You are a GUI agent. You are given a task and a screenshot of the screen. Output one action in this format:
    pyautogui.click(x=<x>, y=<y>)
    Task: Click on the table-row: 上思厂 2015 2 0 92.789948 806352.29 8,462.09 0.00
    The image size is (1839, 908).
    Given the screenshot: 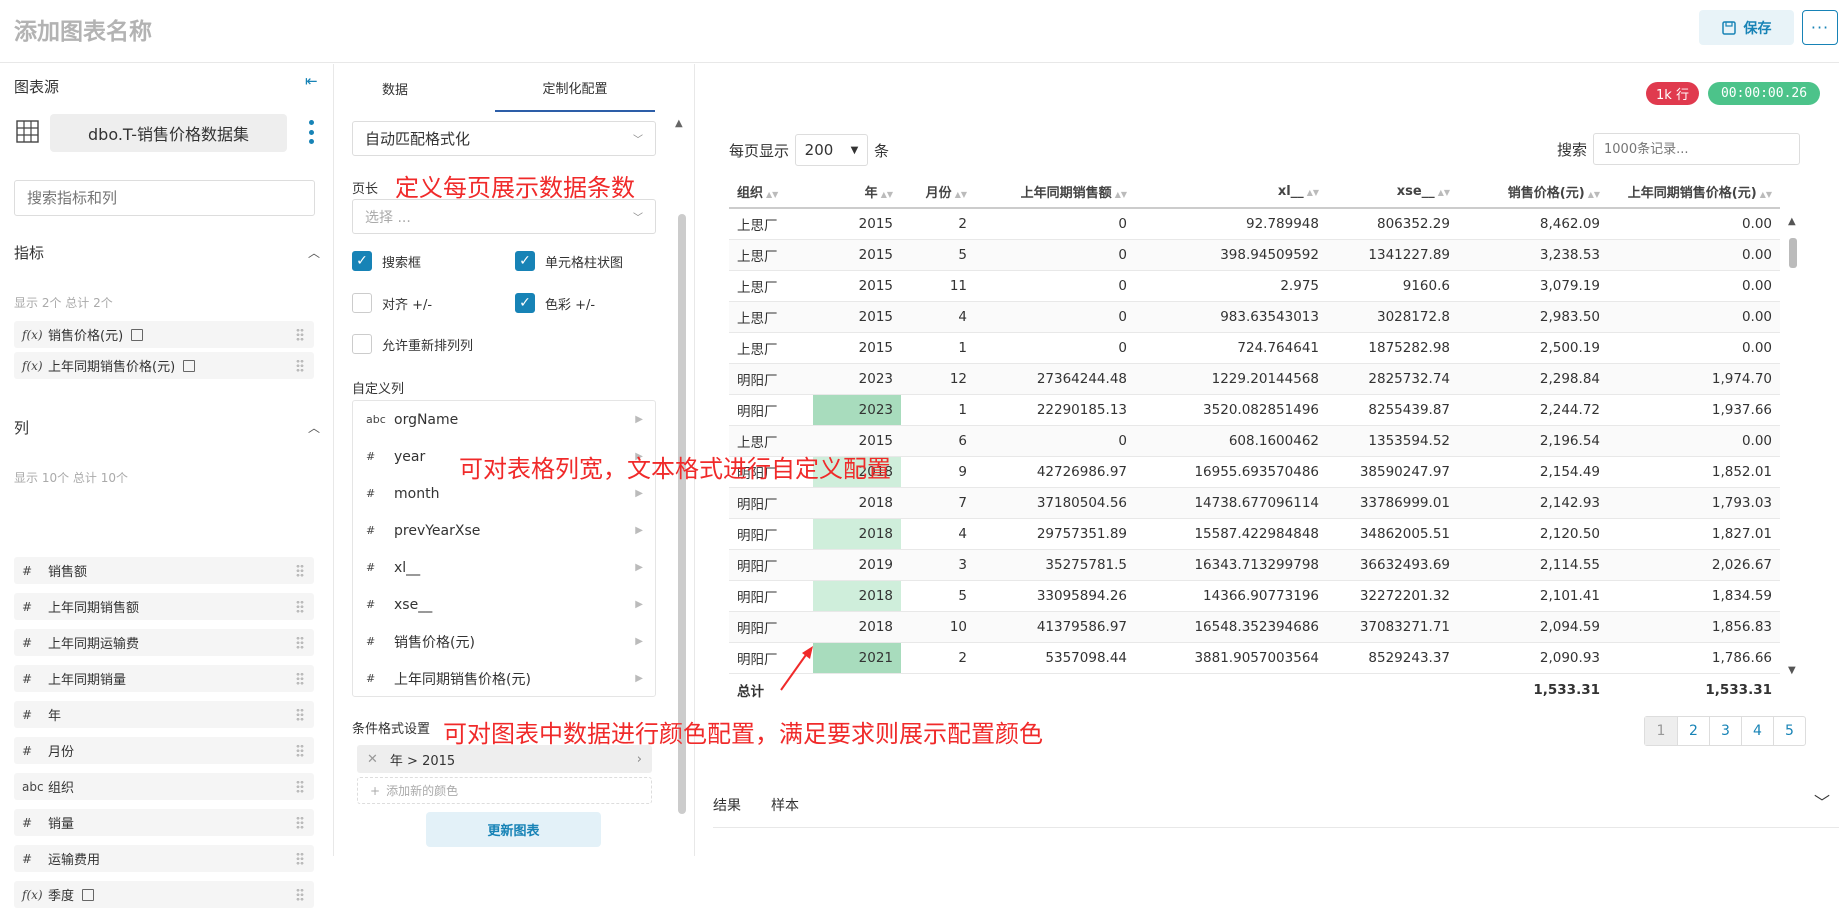 What is the action you would take?
    pyautogui.click(x=1254, y=224)
    